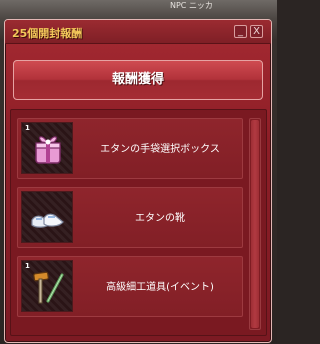 Image resolution: width=320 pixels, height=344 pixels. Describe the element at coordinates (130, 217) in the screenshot. I see `reward-item: エタンの靴` at that location.